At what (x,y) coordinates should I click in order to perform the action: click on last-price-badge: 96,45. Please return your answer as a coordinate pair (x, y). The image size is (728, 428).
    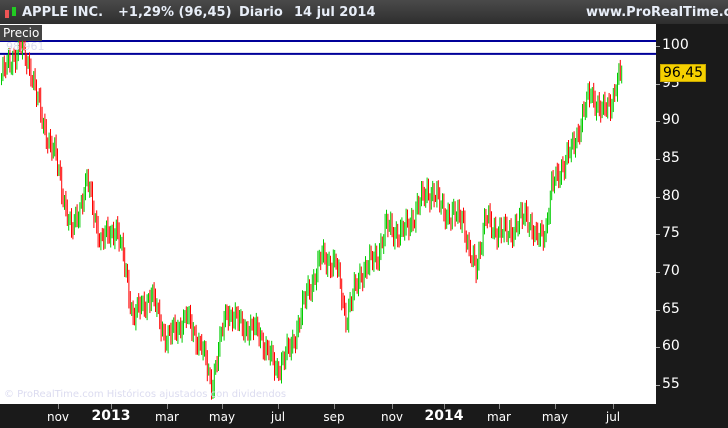
    Looking at the image, I should click on (683, 73).